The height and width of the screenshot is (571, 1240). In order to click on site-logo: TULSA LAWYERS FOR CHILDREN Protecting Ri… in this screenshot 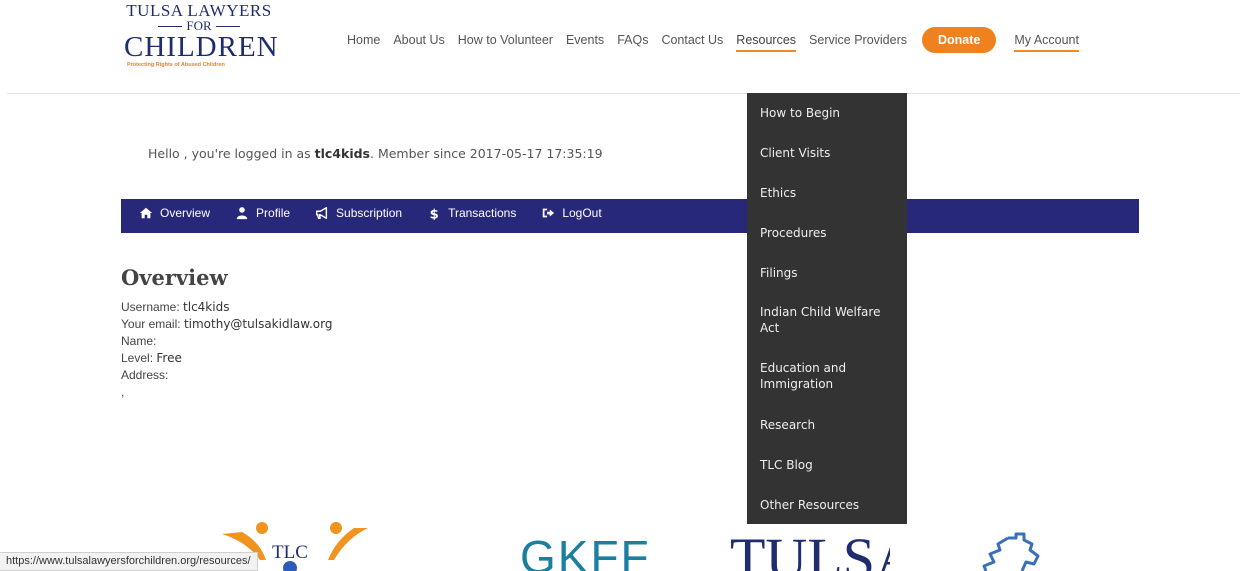, I will do `click(201, 35)`.